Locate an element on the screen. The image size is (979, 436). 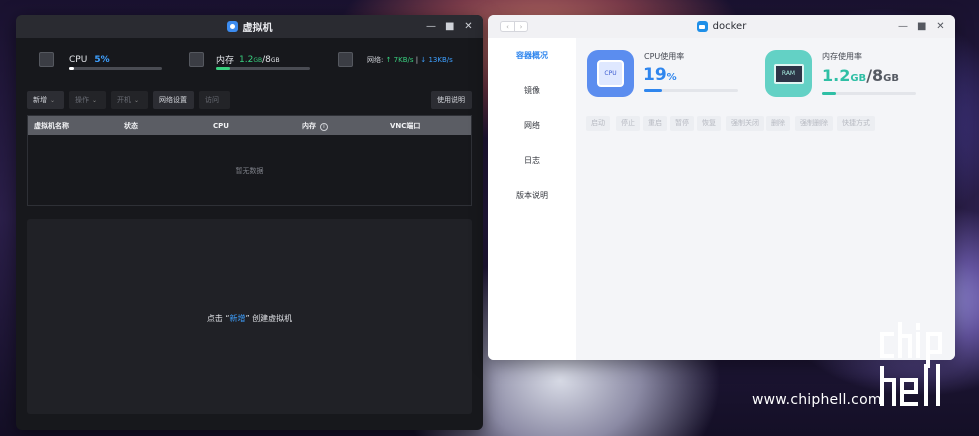
cpu-stat: CPU 5% is located at coordinates (74, 59).